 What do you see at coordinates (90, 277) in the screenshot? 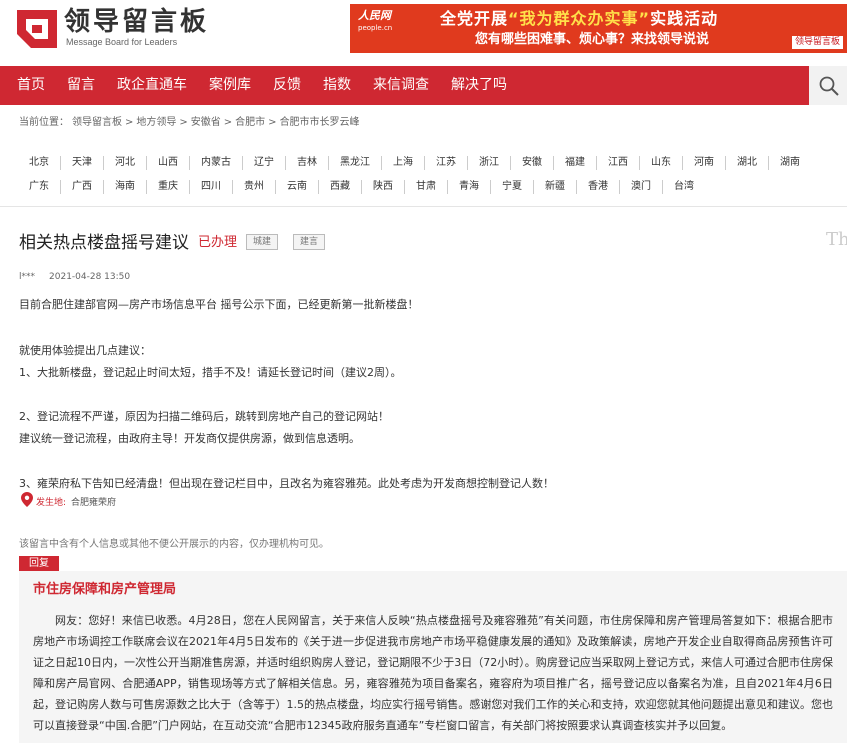
I see `post-date: 2021-04-28 13:50` at bounding box center [90, 277].